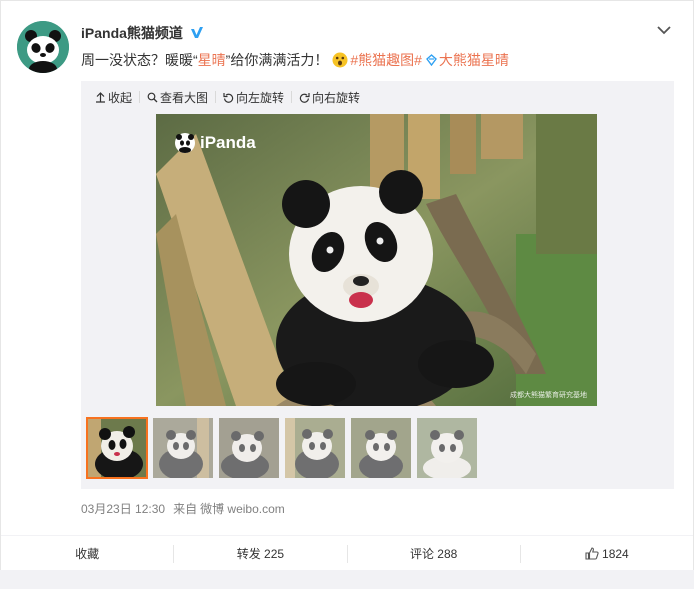 The image size is (694, 589). I want to click on repost-button: 转发 225, so click(259, 553).